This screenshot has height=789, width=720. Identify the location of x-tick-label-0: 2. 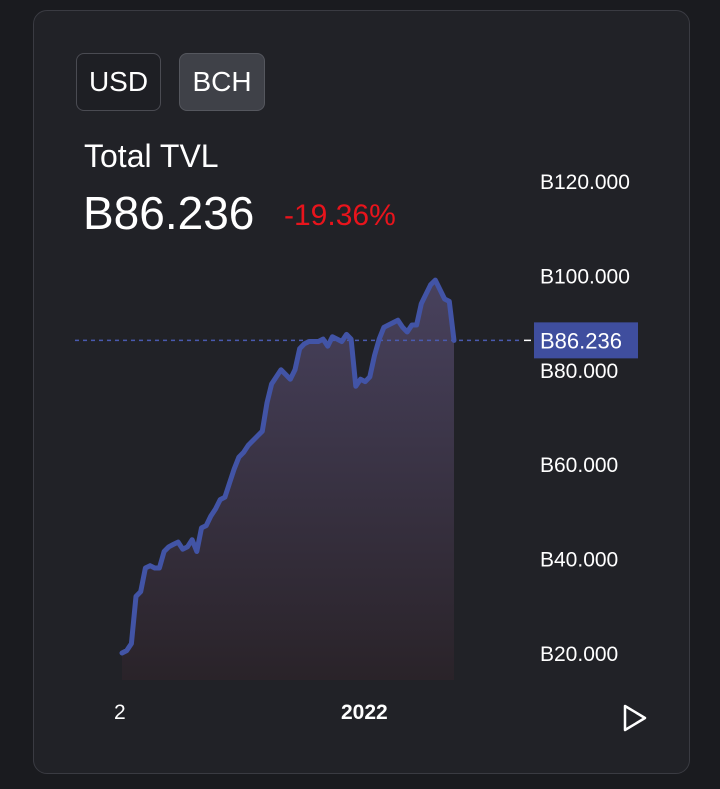
(120, 712).